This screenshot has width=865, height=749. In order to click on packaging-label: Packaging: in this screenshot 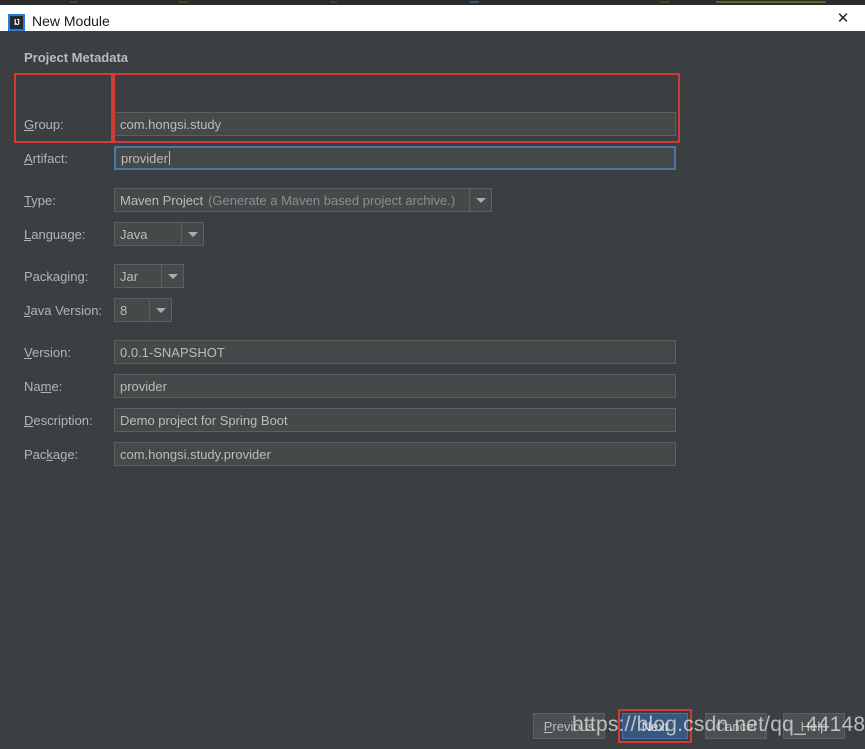, I will do `click(56, 276)`.